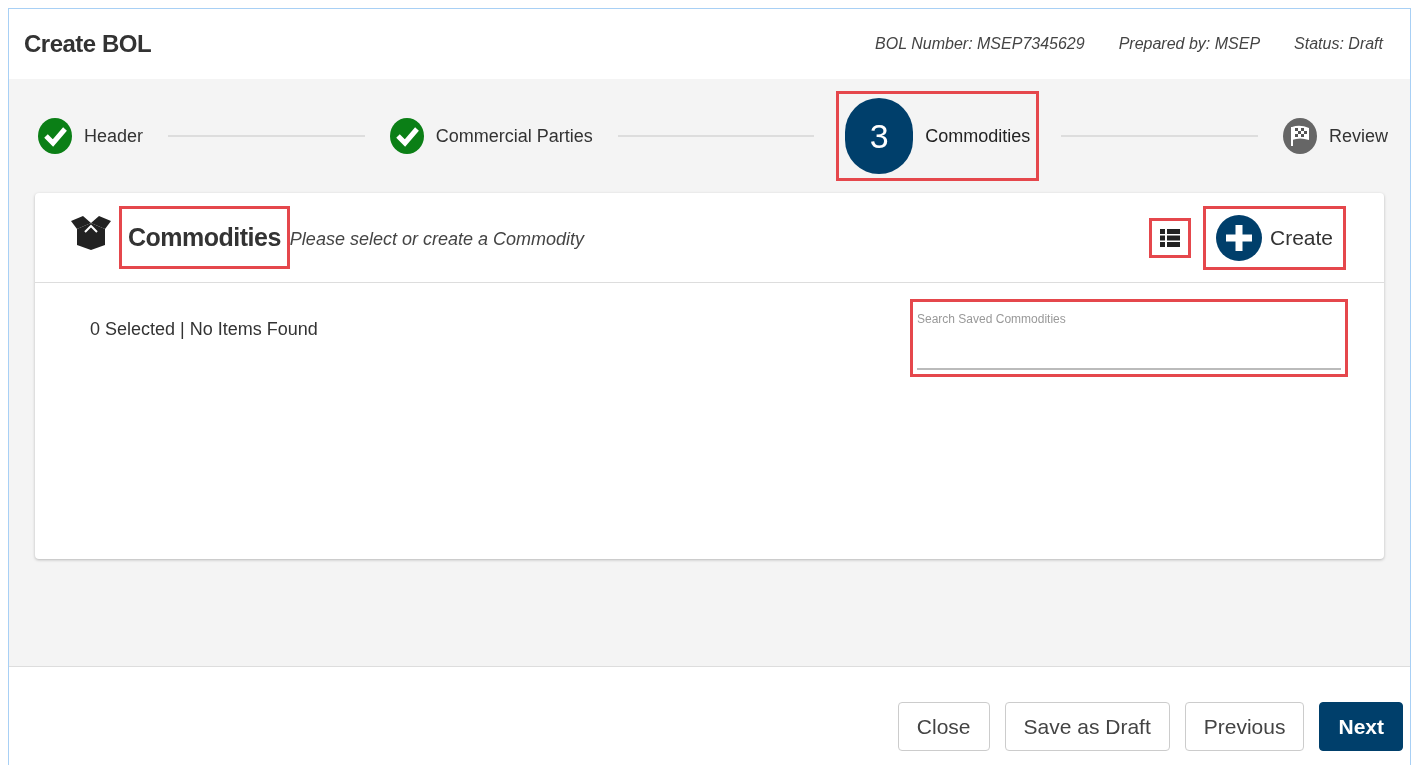 The width and height of the screenshot is (1417, 765). What do you see at coordinates (978, 136) in the screenshot?
I see `step-label: Commodities` at bounding box center [978, 136].